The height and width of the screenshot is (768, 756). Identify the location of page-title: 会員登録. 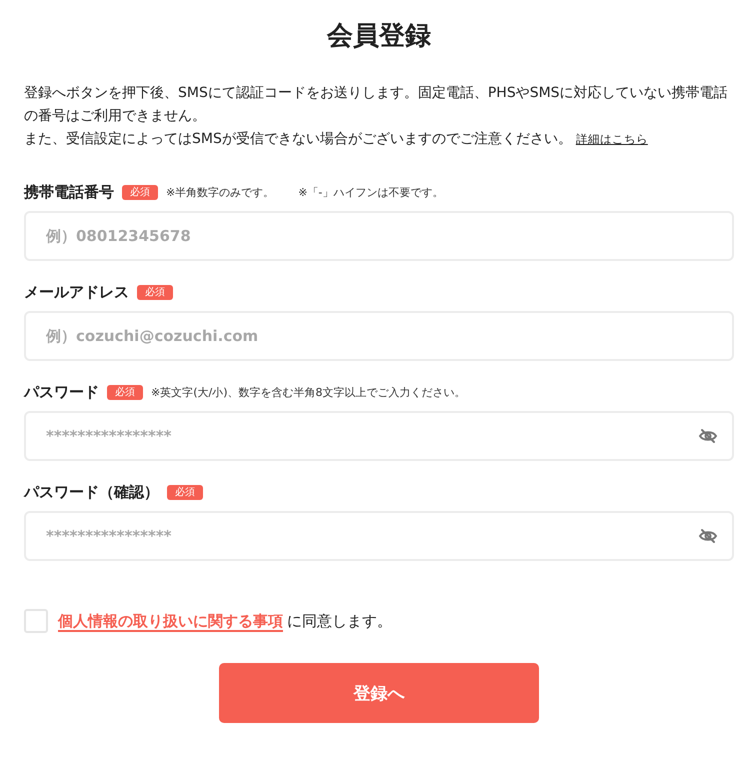
(379, 36).